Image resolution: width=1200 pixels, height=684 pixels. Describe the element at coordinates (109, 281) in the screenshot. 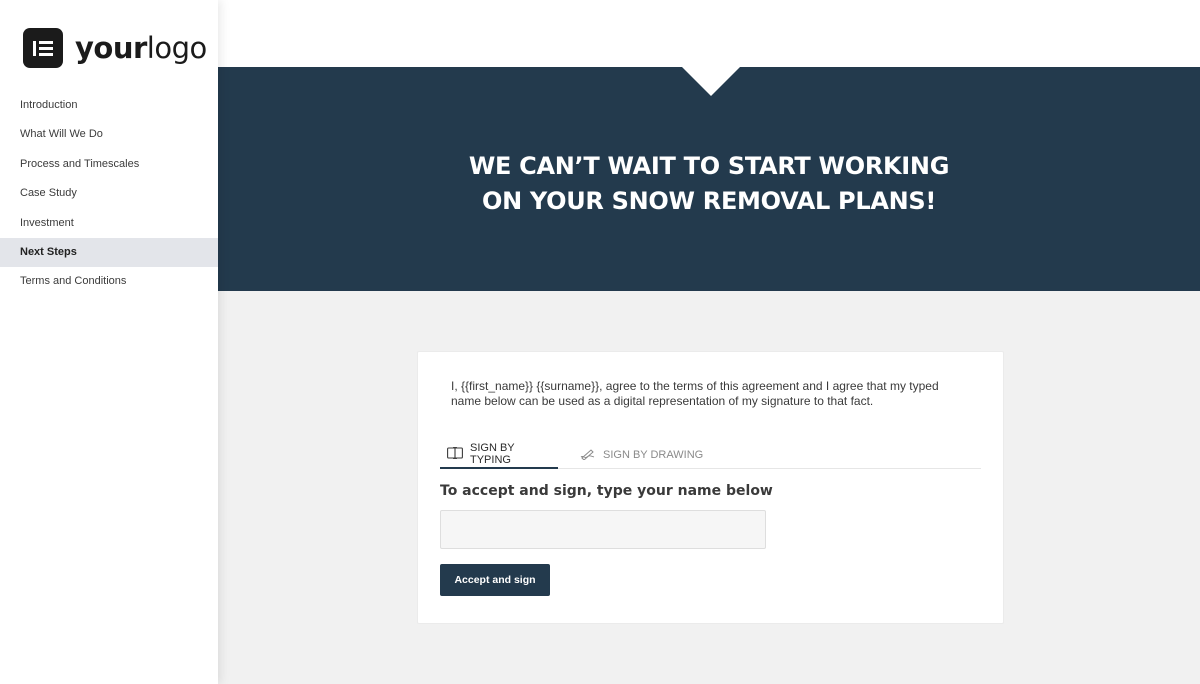

I see `sidebar-item-terms-and-conditions: Terms and Conditions` at that location.